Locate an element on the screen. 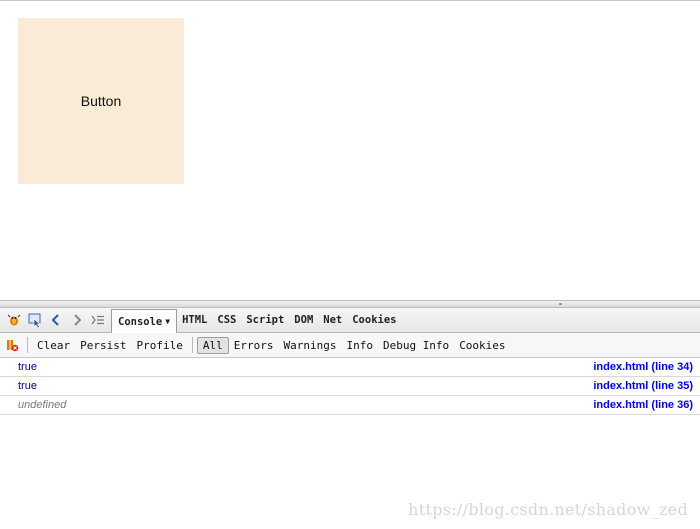  filter-all-button: All is located at coordinates (212, 345).